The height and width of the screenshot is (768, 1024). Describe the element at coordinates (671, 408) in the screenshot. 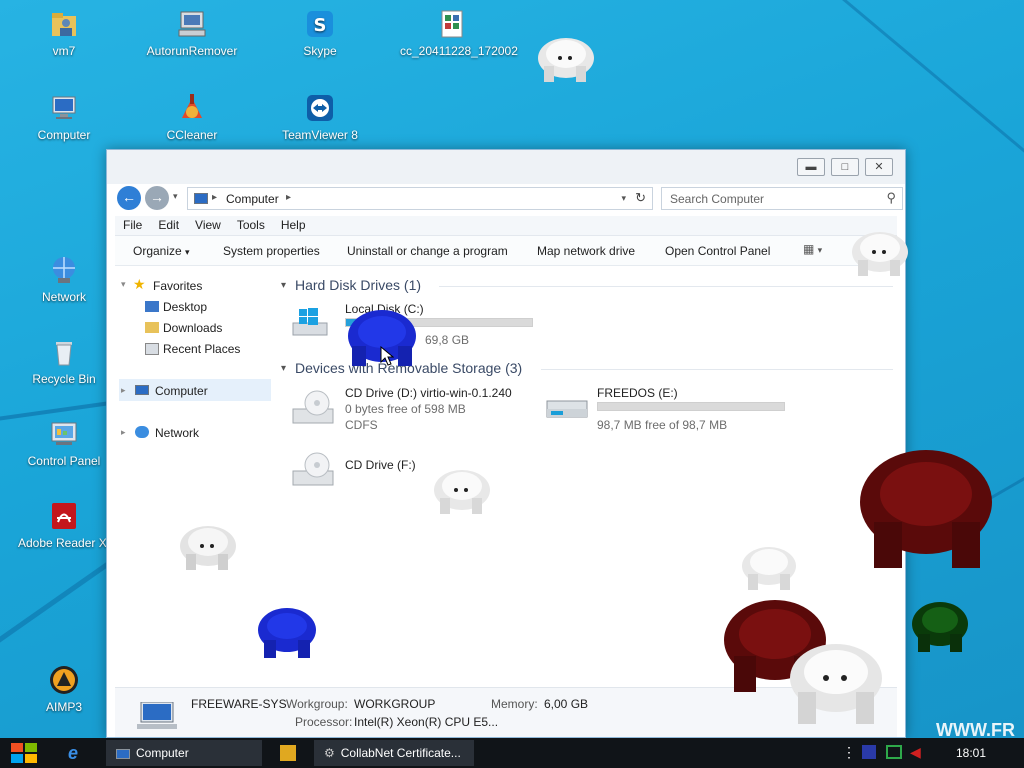

I see `drive-e: FREEDOS (E:) 98,7 MB free of 98,7 MB` at that location.